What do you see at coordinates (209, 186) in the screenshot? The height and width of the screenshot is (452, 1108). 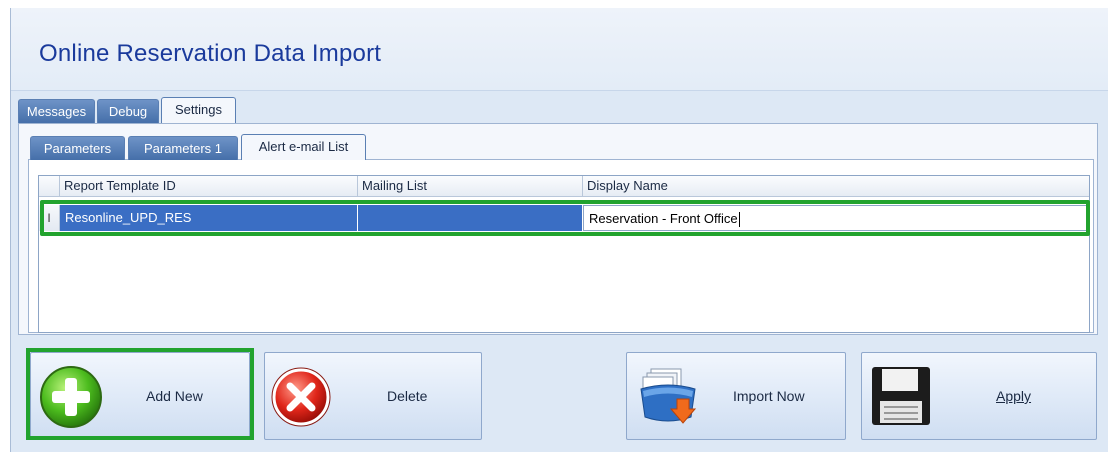 I see `column-header-report-template-id: Report Template ID` at bounding box center [209, 186].